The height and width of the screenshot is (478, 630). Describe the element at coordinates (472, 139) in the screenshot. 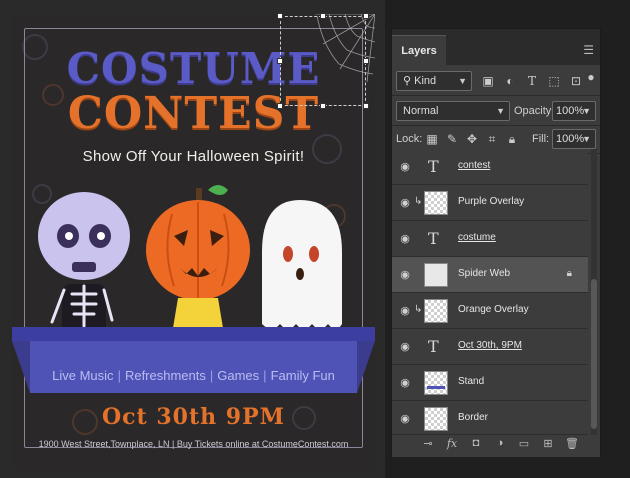

I see `lock-position-move-icon: ✥` at that location.